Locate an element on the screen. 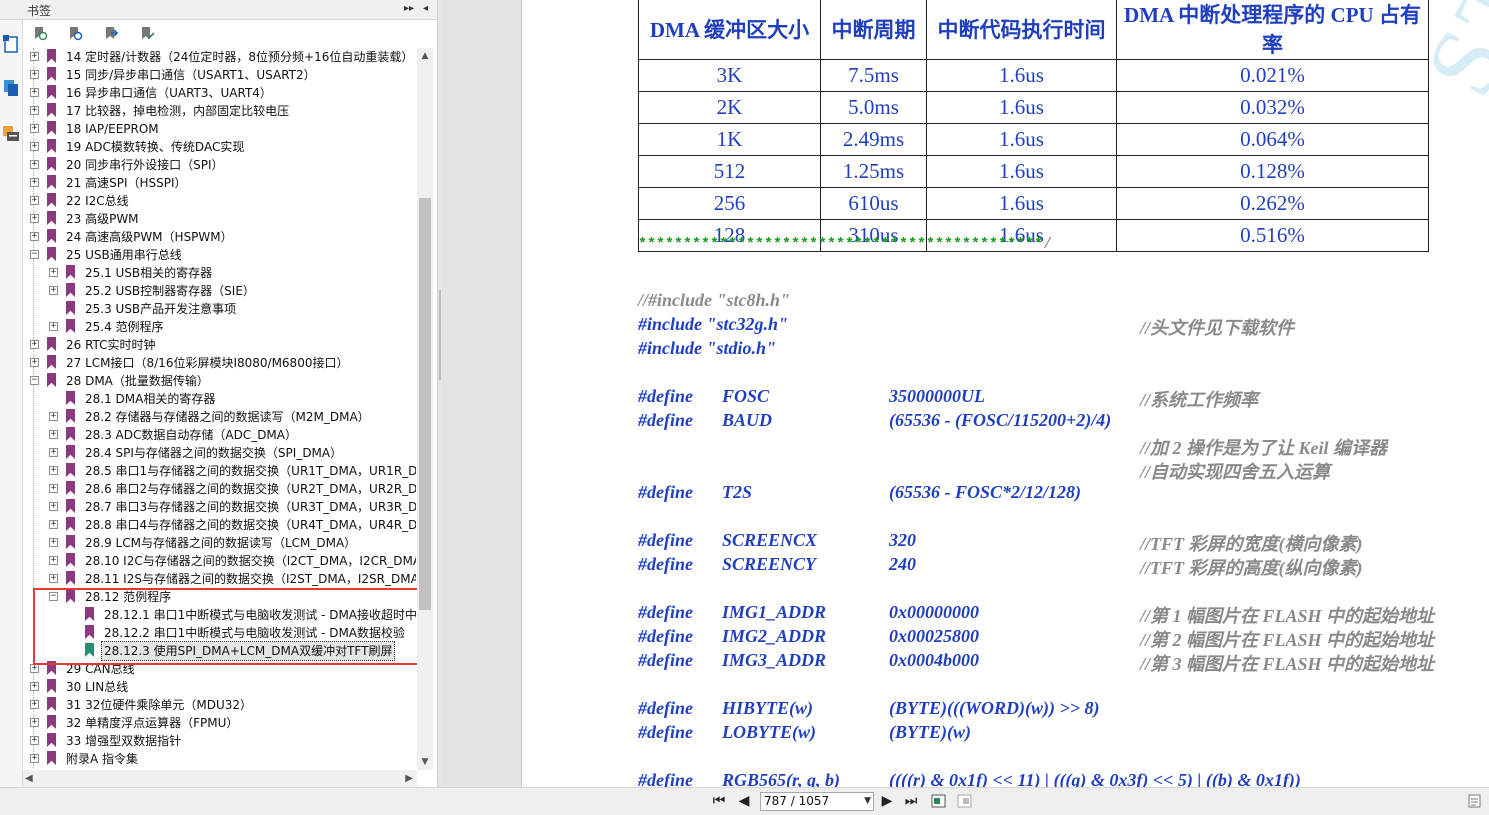 This screenshot has width=1489, height=815. bookmark-item: +28.10 I2C与存储器之间的数据交换（I2CT_DMA，I2CR_DMA） is located at coordinates (219, 561).